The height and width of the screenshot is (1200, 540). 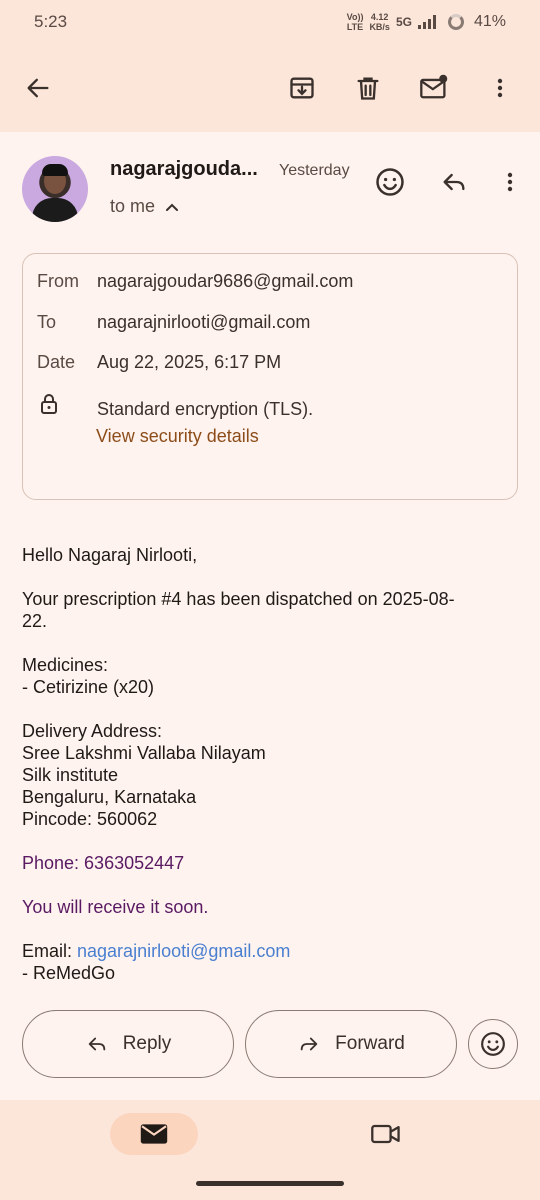 I want to click on emoji-icon, so click(x=493, y=1044).